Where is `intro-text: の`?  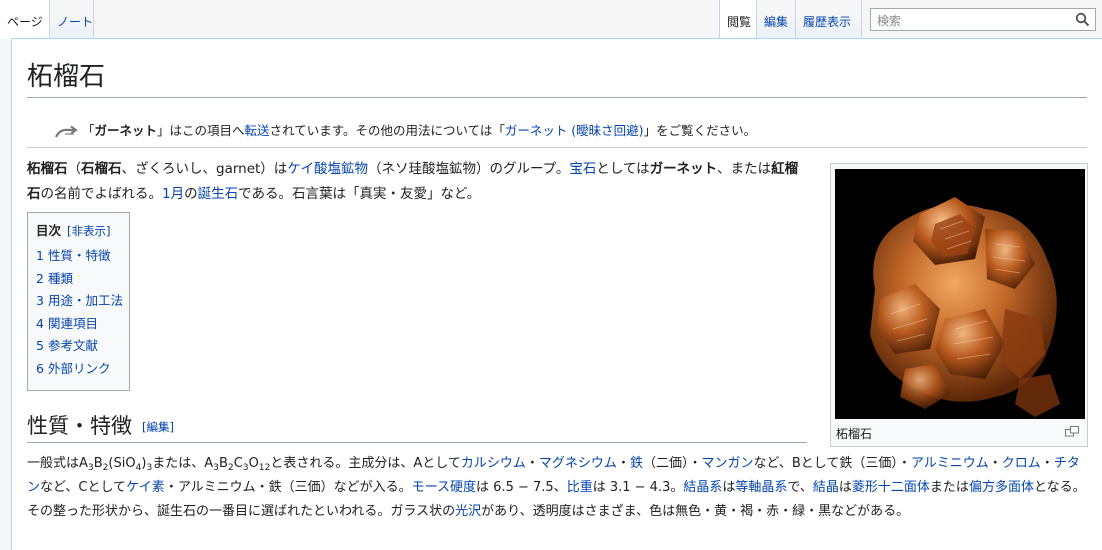 intro-text: の is located at coordinates (191, 194).